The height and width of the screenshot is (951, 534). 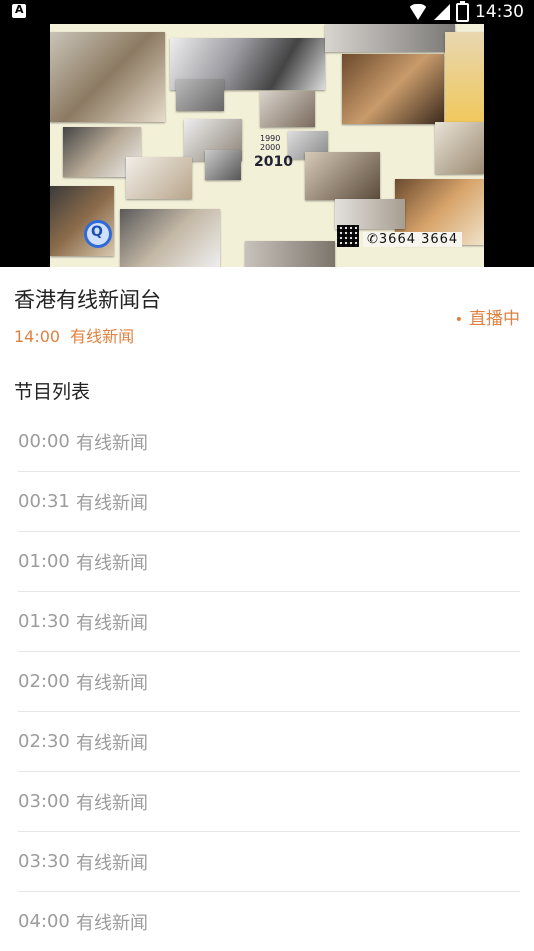 I want to click on program-list-item: 03:30 有线新闻, so click(x=269, y=862).